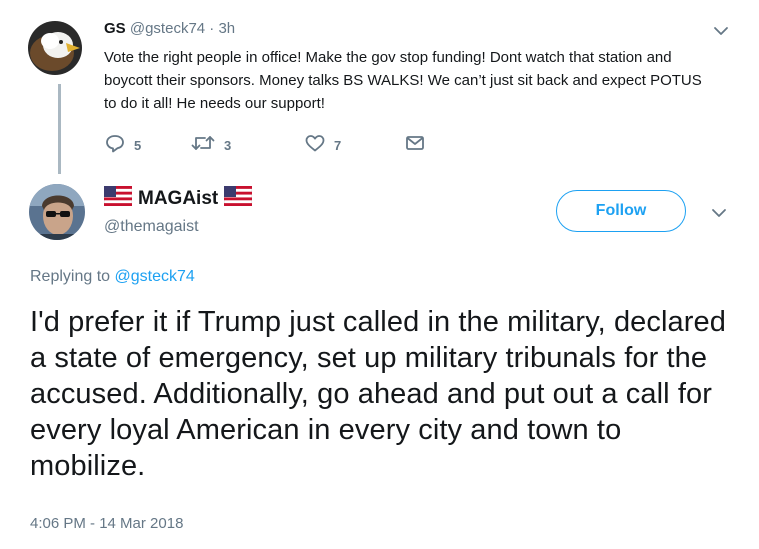 This screenshot has width=759, height=549. What do you see at coordinates (274, 145) in the screenshot?
I see `tweet-actions: 5 3 7` at bounding box center [274, 145].